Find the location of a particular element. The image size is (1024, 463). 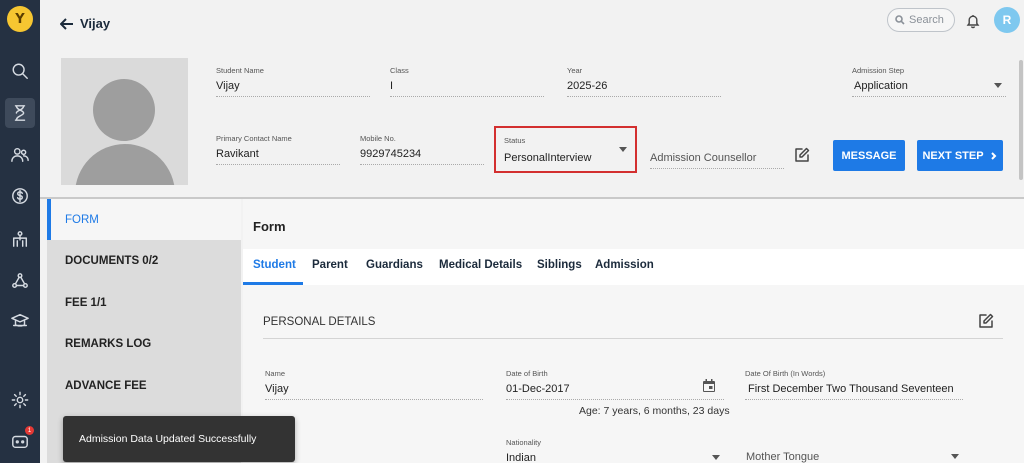

toast-message: Admission Data Updated Successfully is located at coordinates (168, 439).